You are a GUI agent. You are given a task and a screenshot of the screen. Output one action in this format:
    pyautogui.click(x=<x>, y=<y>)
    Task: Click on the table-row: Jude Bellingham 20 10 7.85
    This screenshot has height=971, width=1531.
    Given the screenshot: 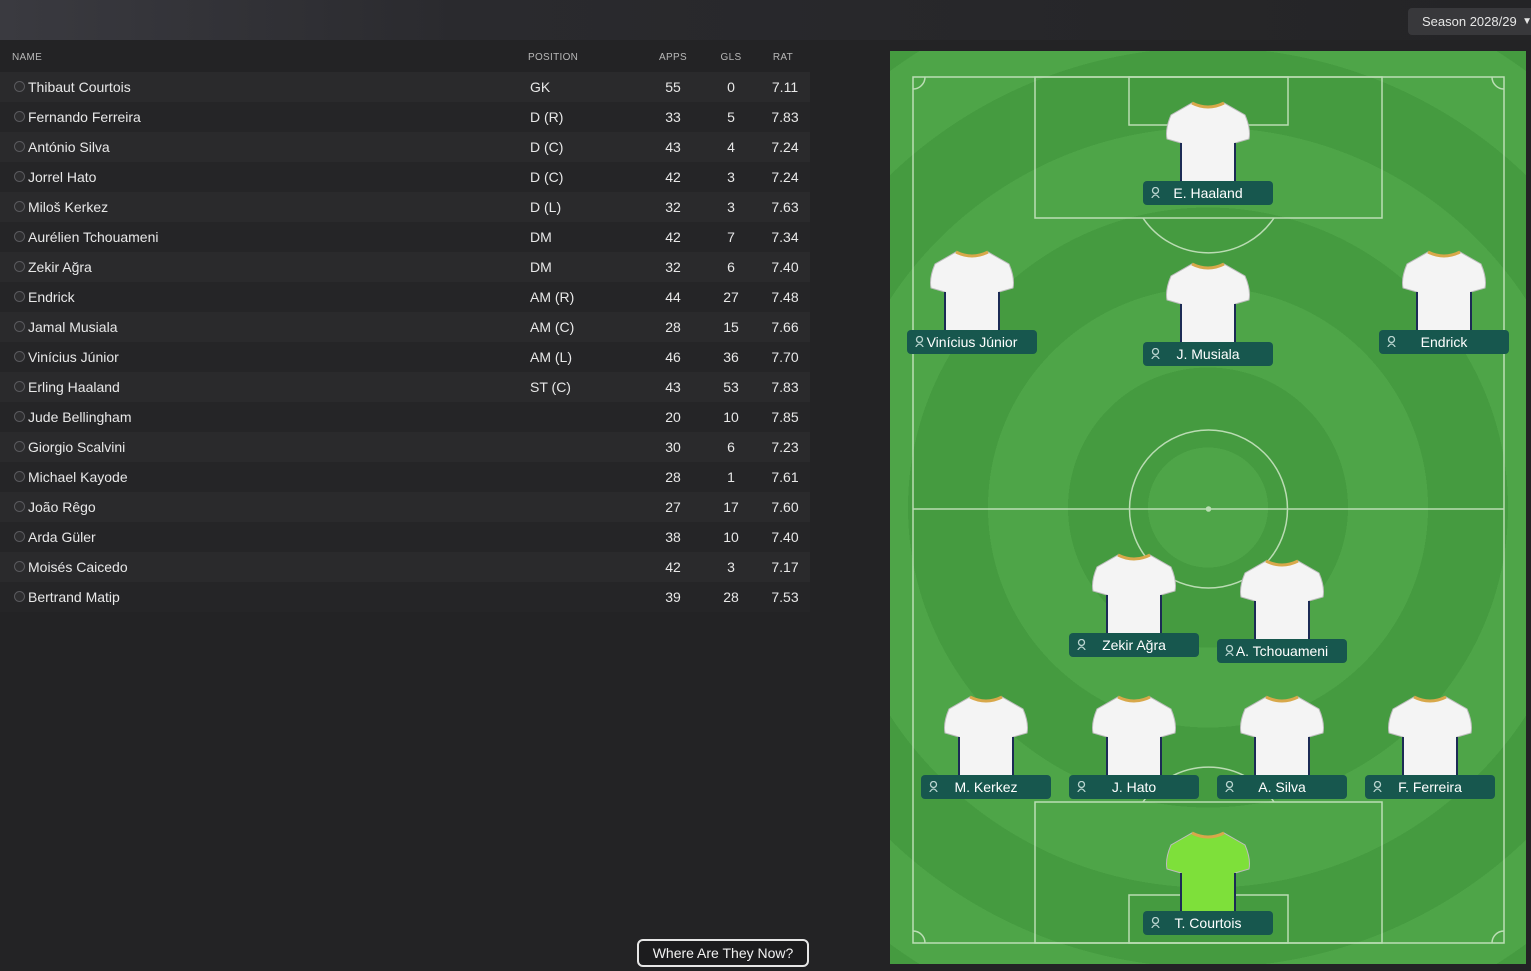 What is the action you would take?
    pyautogui.click(x=405, y=417)
    